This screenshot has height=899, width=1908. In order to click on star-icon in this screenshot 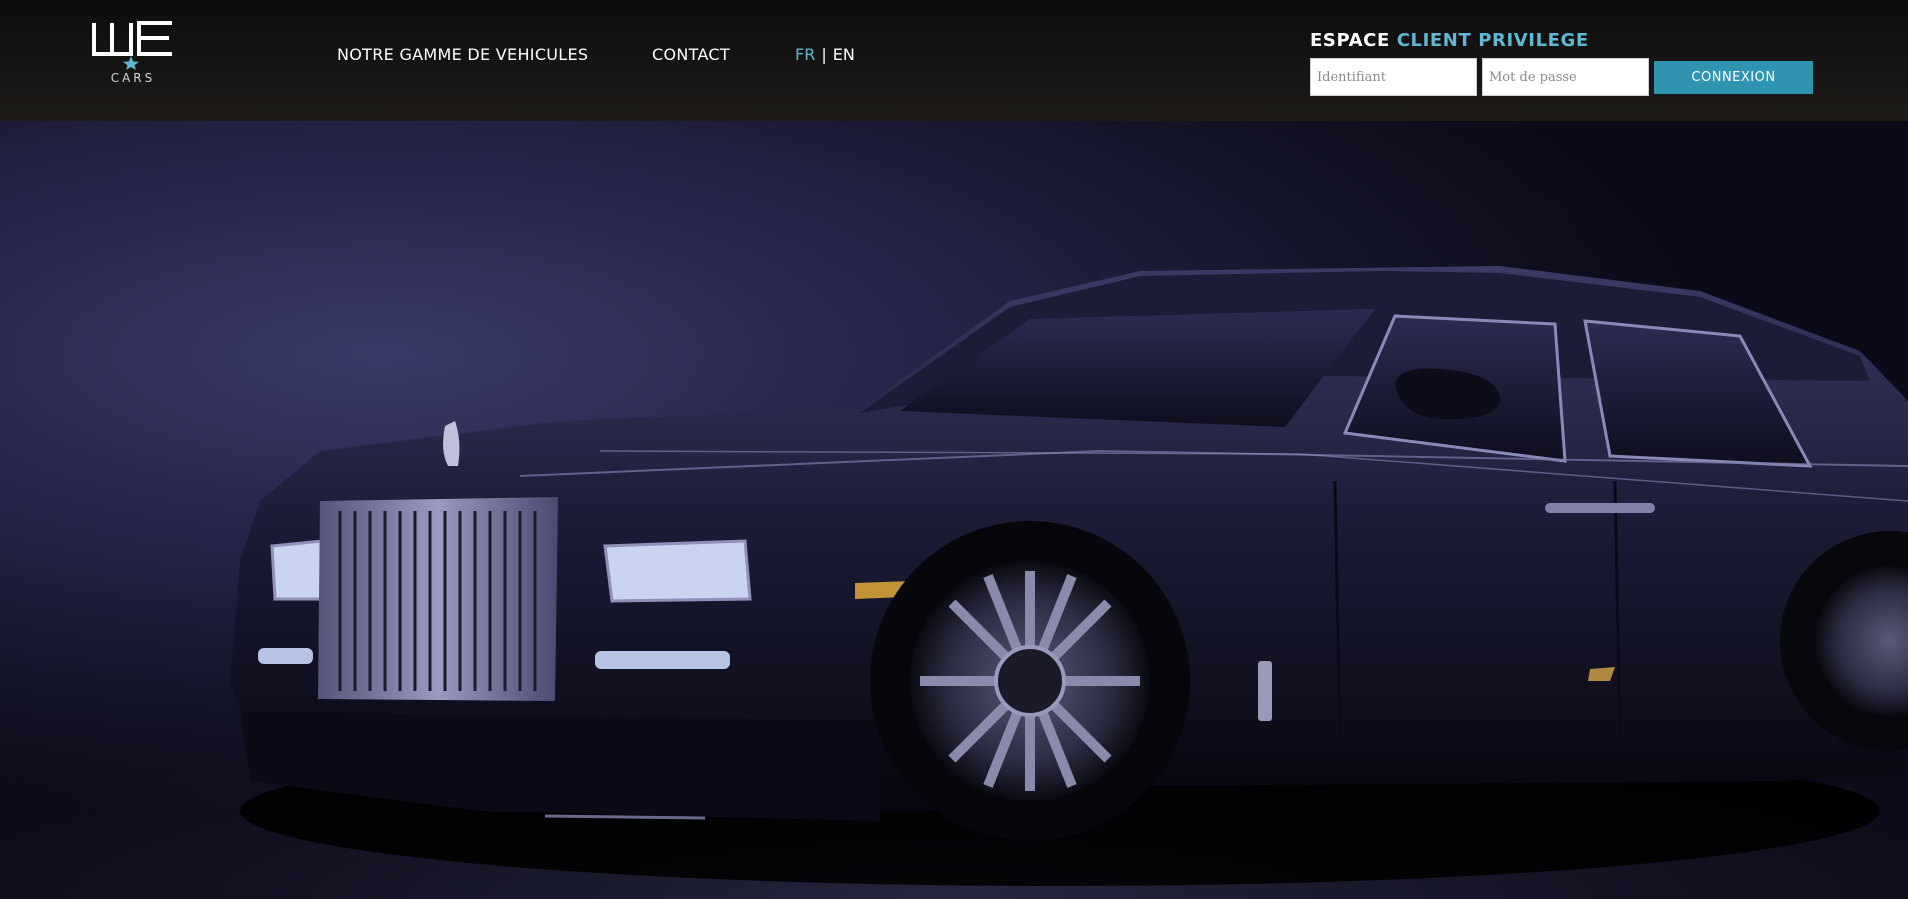, I will do `click(131, 63)`.